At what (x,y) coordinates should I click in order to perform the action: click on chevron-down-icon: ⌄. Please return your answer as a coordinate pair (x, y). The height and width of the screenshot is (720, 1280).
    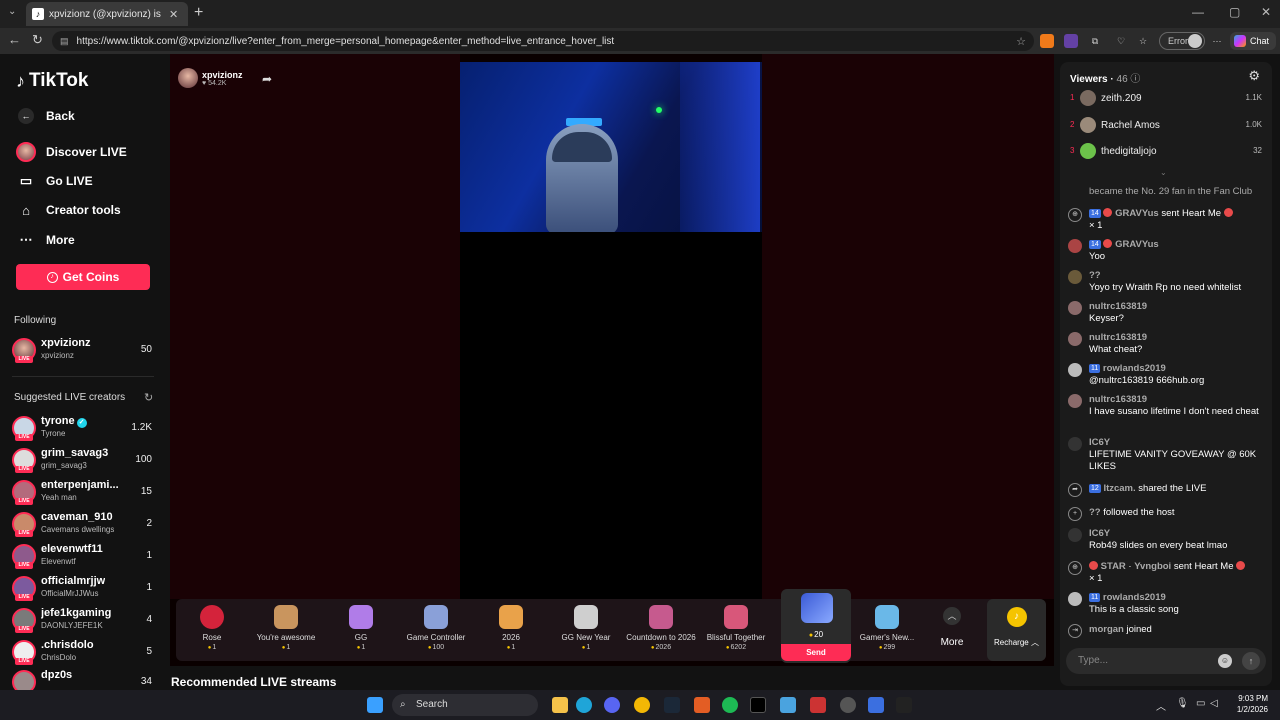
    Looking at the image, I should click on (1163, 172).